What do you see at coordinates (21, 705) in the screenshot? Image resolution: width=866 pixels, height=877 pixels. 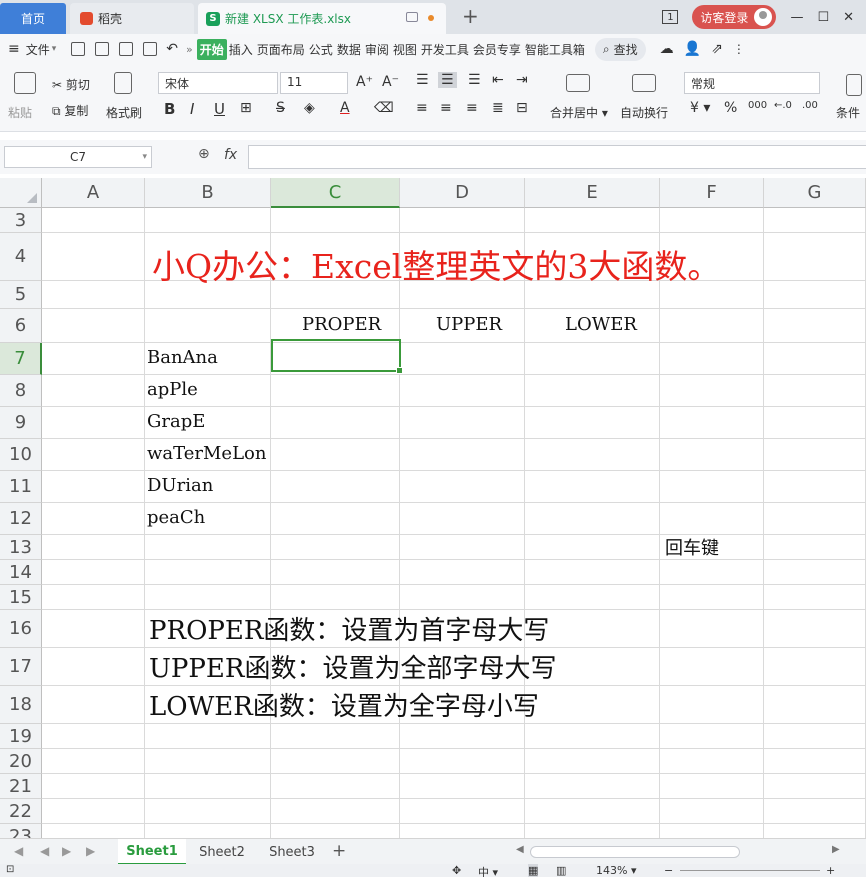 I see `row-header-18: 18` at bounding box center [21, 705].